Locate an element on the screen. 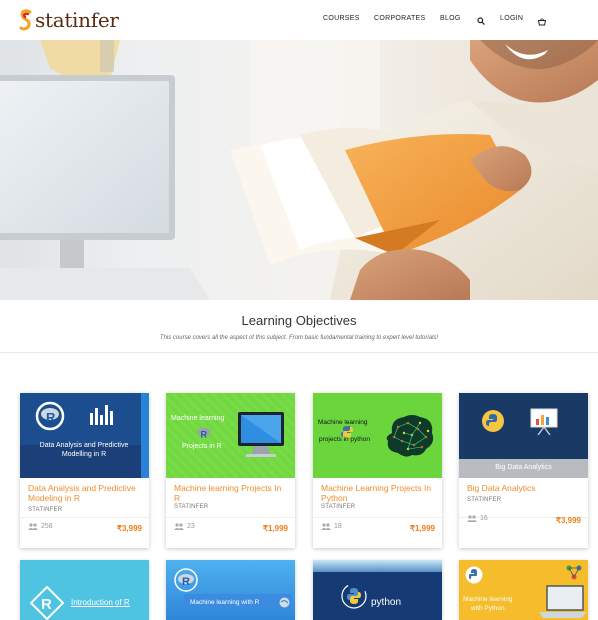 The height and width of the screenshot is (620, 598). student-count: 18 is located at coordinates (331, 526).